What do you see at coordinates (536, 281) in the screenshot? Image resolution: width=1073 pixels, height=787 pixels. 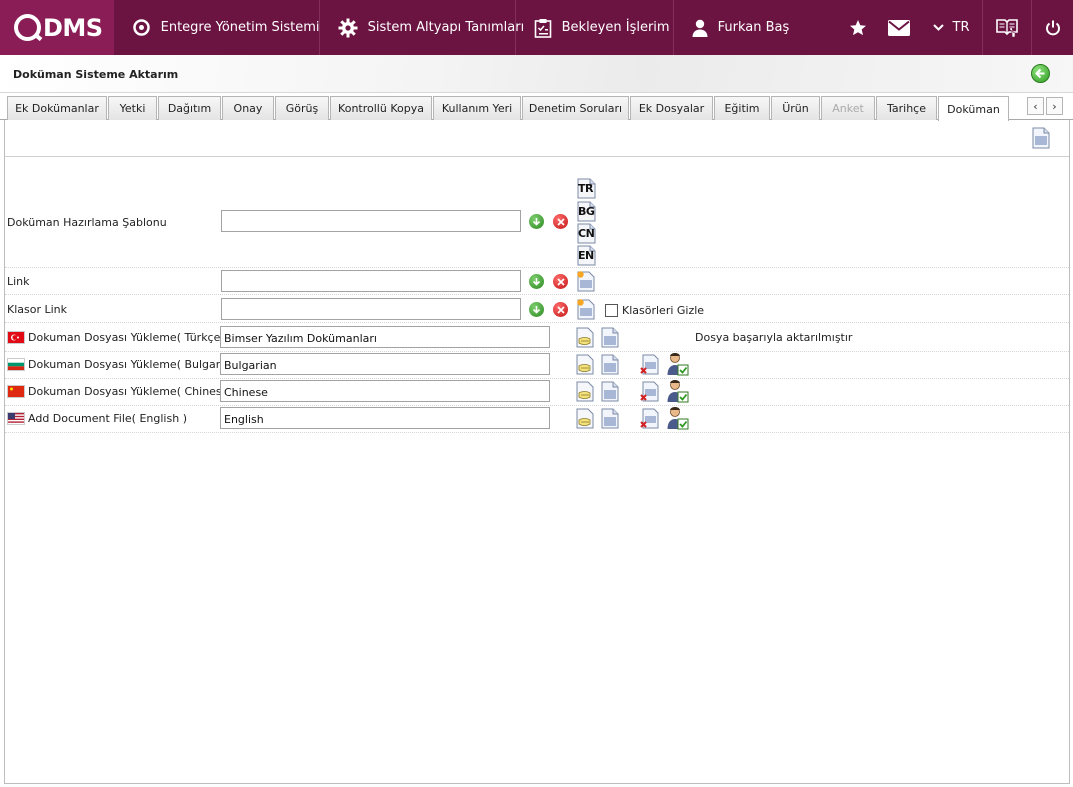 I see `download-link-button` at bounding box center [536, 281].